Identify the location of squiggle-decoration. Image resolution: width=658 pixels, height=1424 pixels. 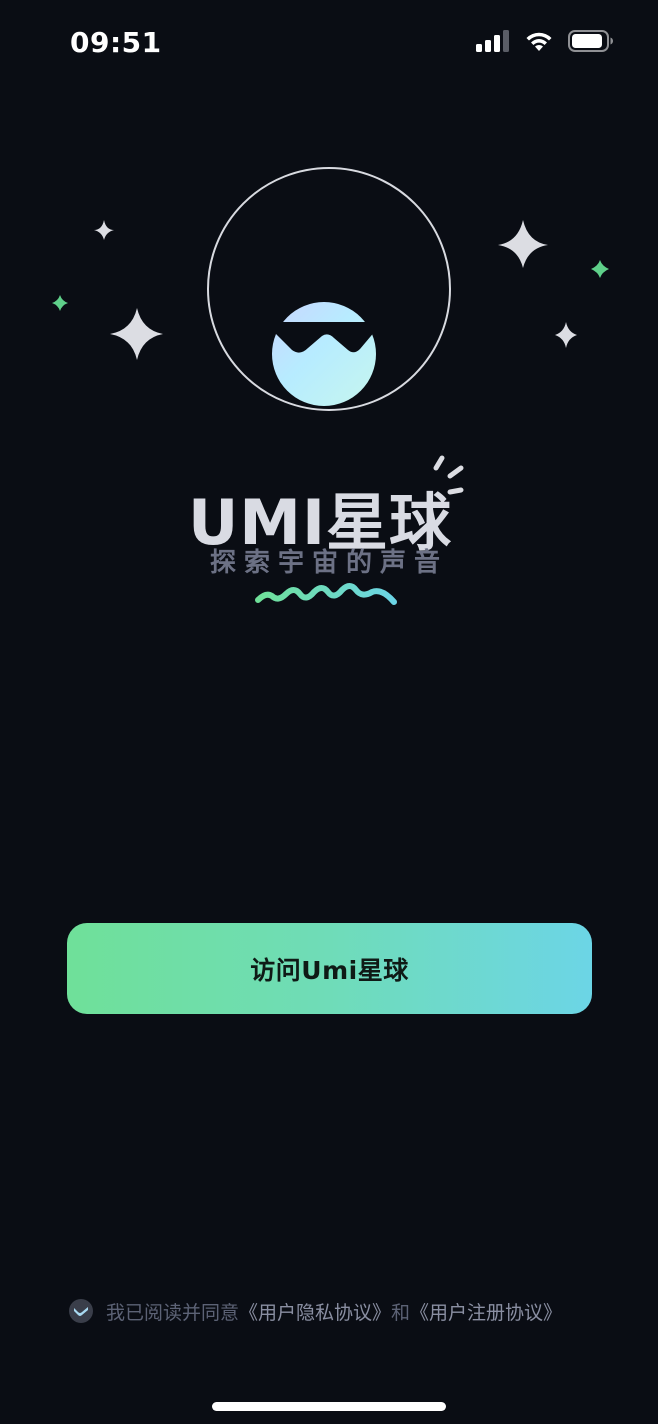
(326, 594).